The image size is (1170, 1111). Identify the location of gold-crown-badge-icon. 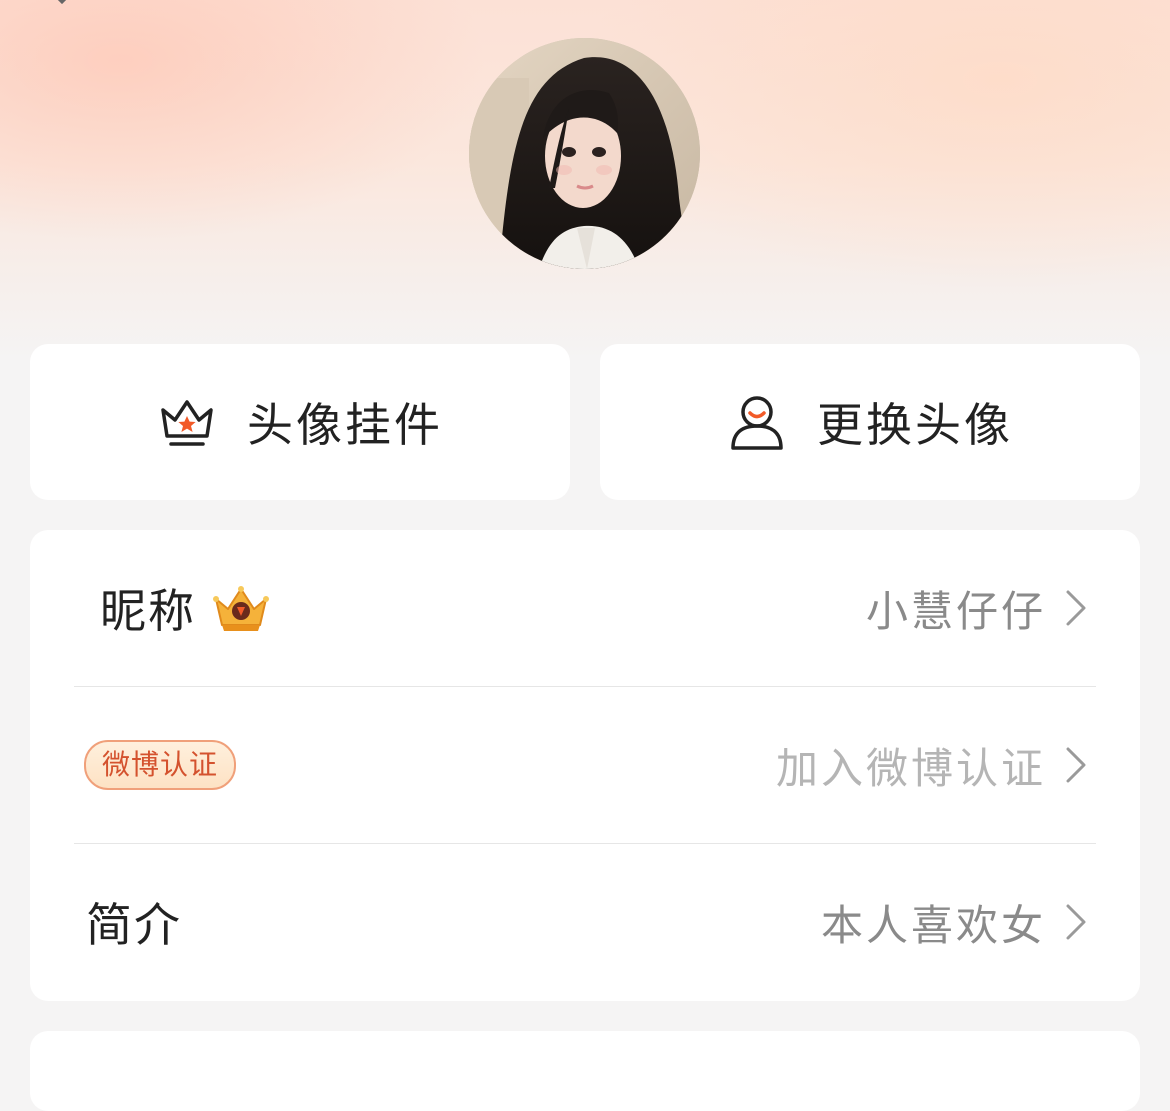
(241, 608).